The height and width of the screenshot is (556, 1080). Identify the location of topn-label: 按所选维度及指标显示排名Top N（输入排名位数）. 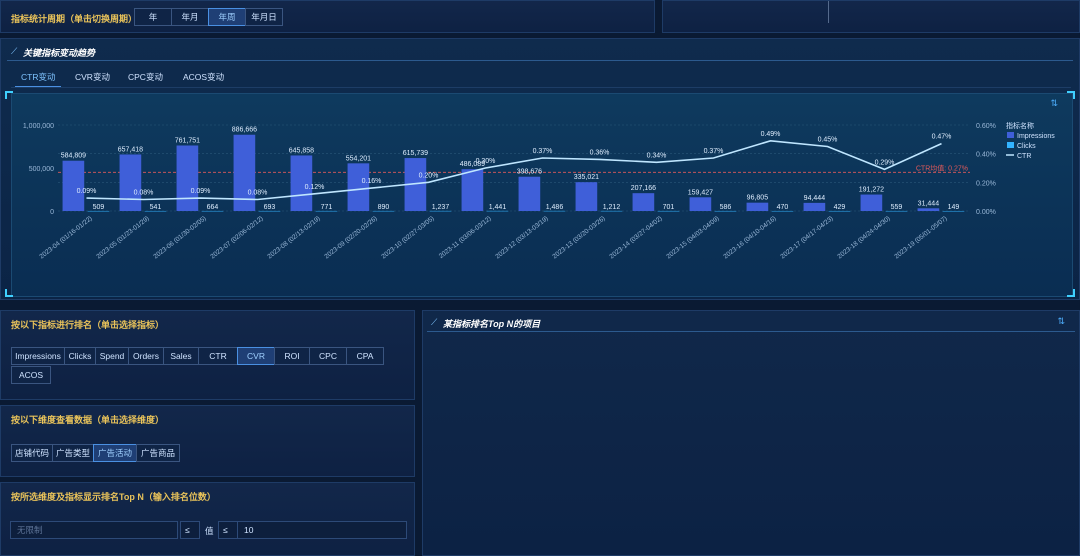
(113, 497).